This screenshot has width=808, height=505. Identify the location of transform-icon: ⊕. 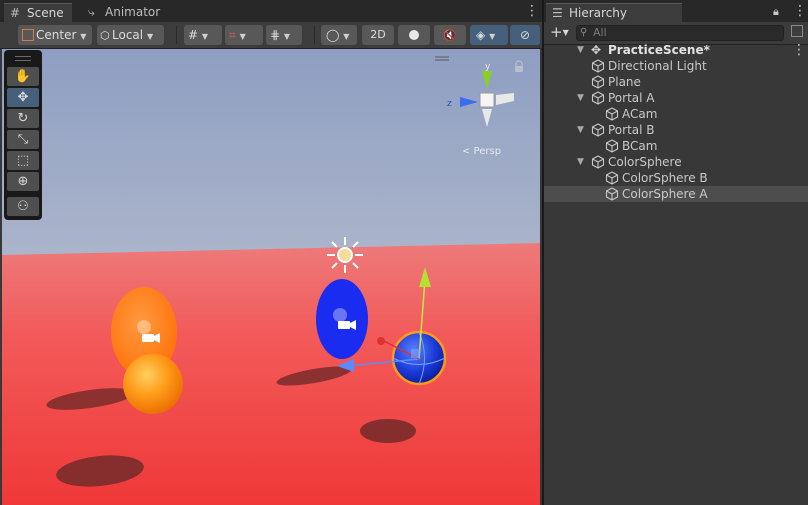
(23, 181).